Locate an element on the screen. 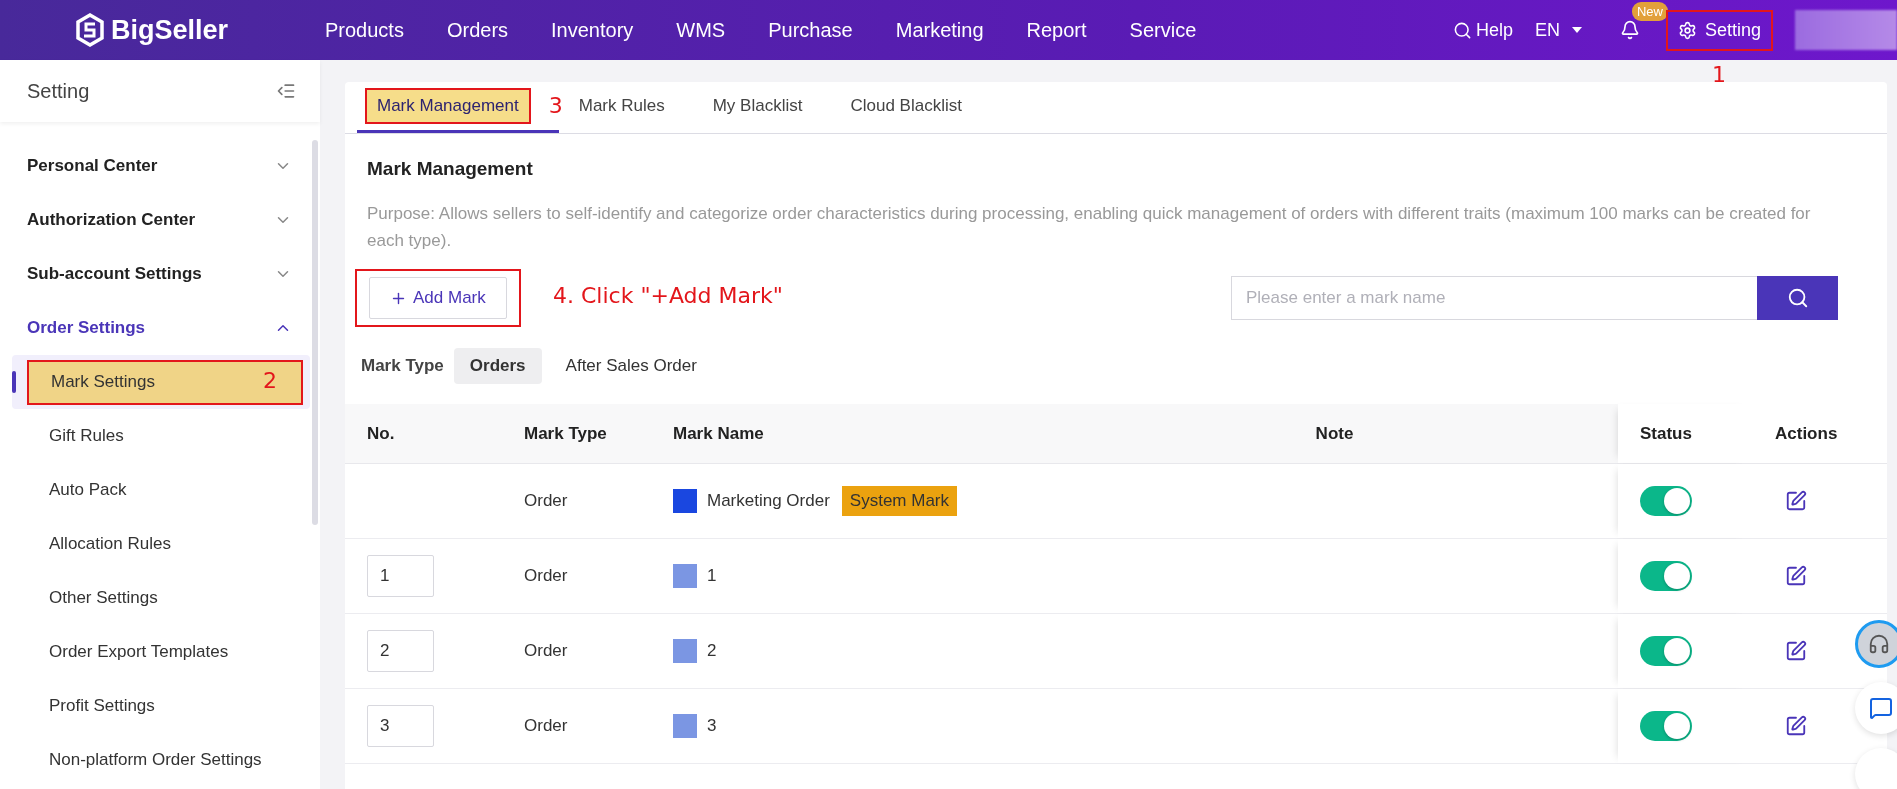 Image resolution: width=1897 pixels, height=789 pixels. nav-link: Marketing is located at coordinates (939, 30).